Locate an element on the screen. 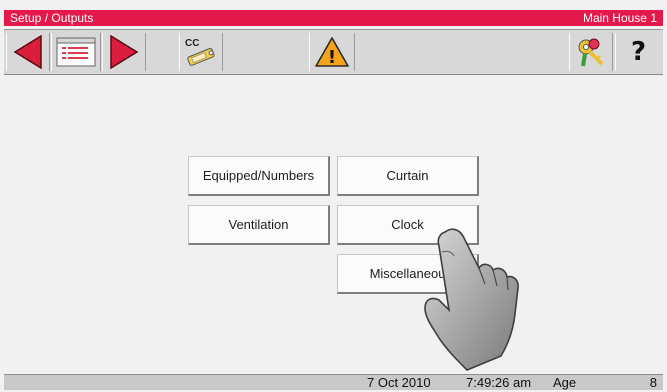  warning-button: ! is located at coordinates (332, 52).